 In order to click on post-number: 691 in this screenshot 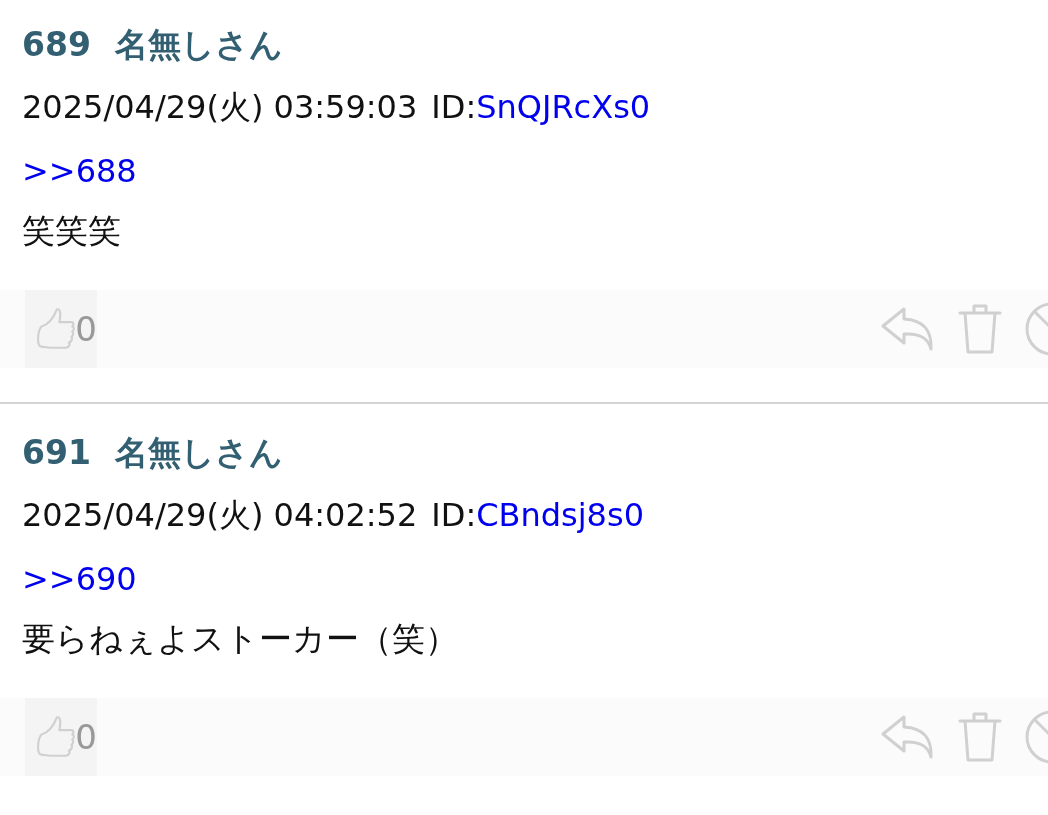, I will do `click(56, 453)`.